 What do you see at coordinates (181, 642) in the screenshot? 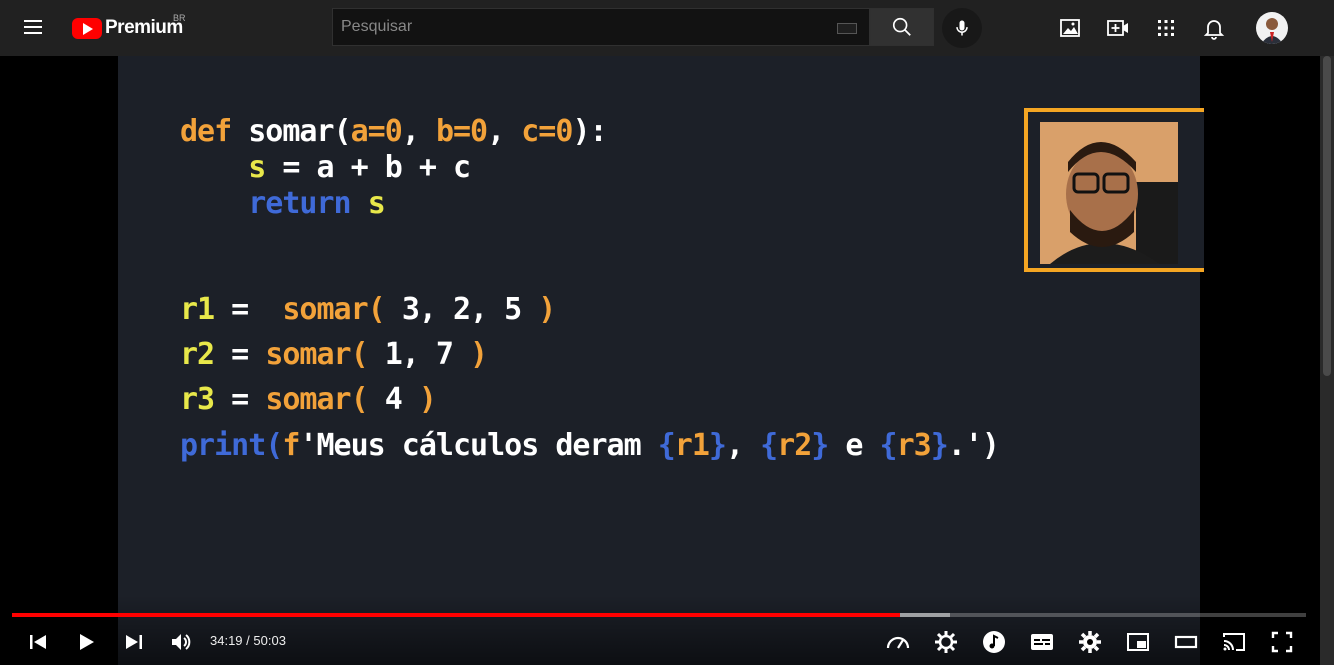
I see `volume-icon` at bounding box center [181, 642].